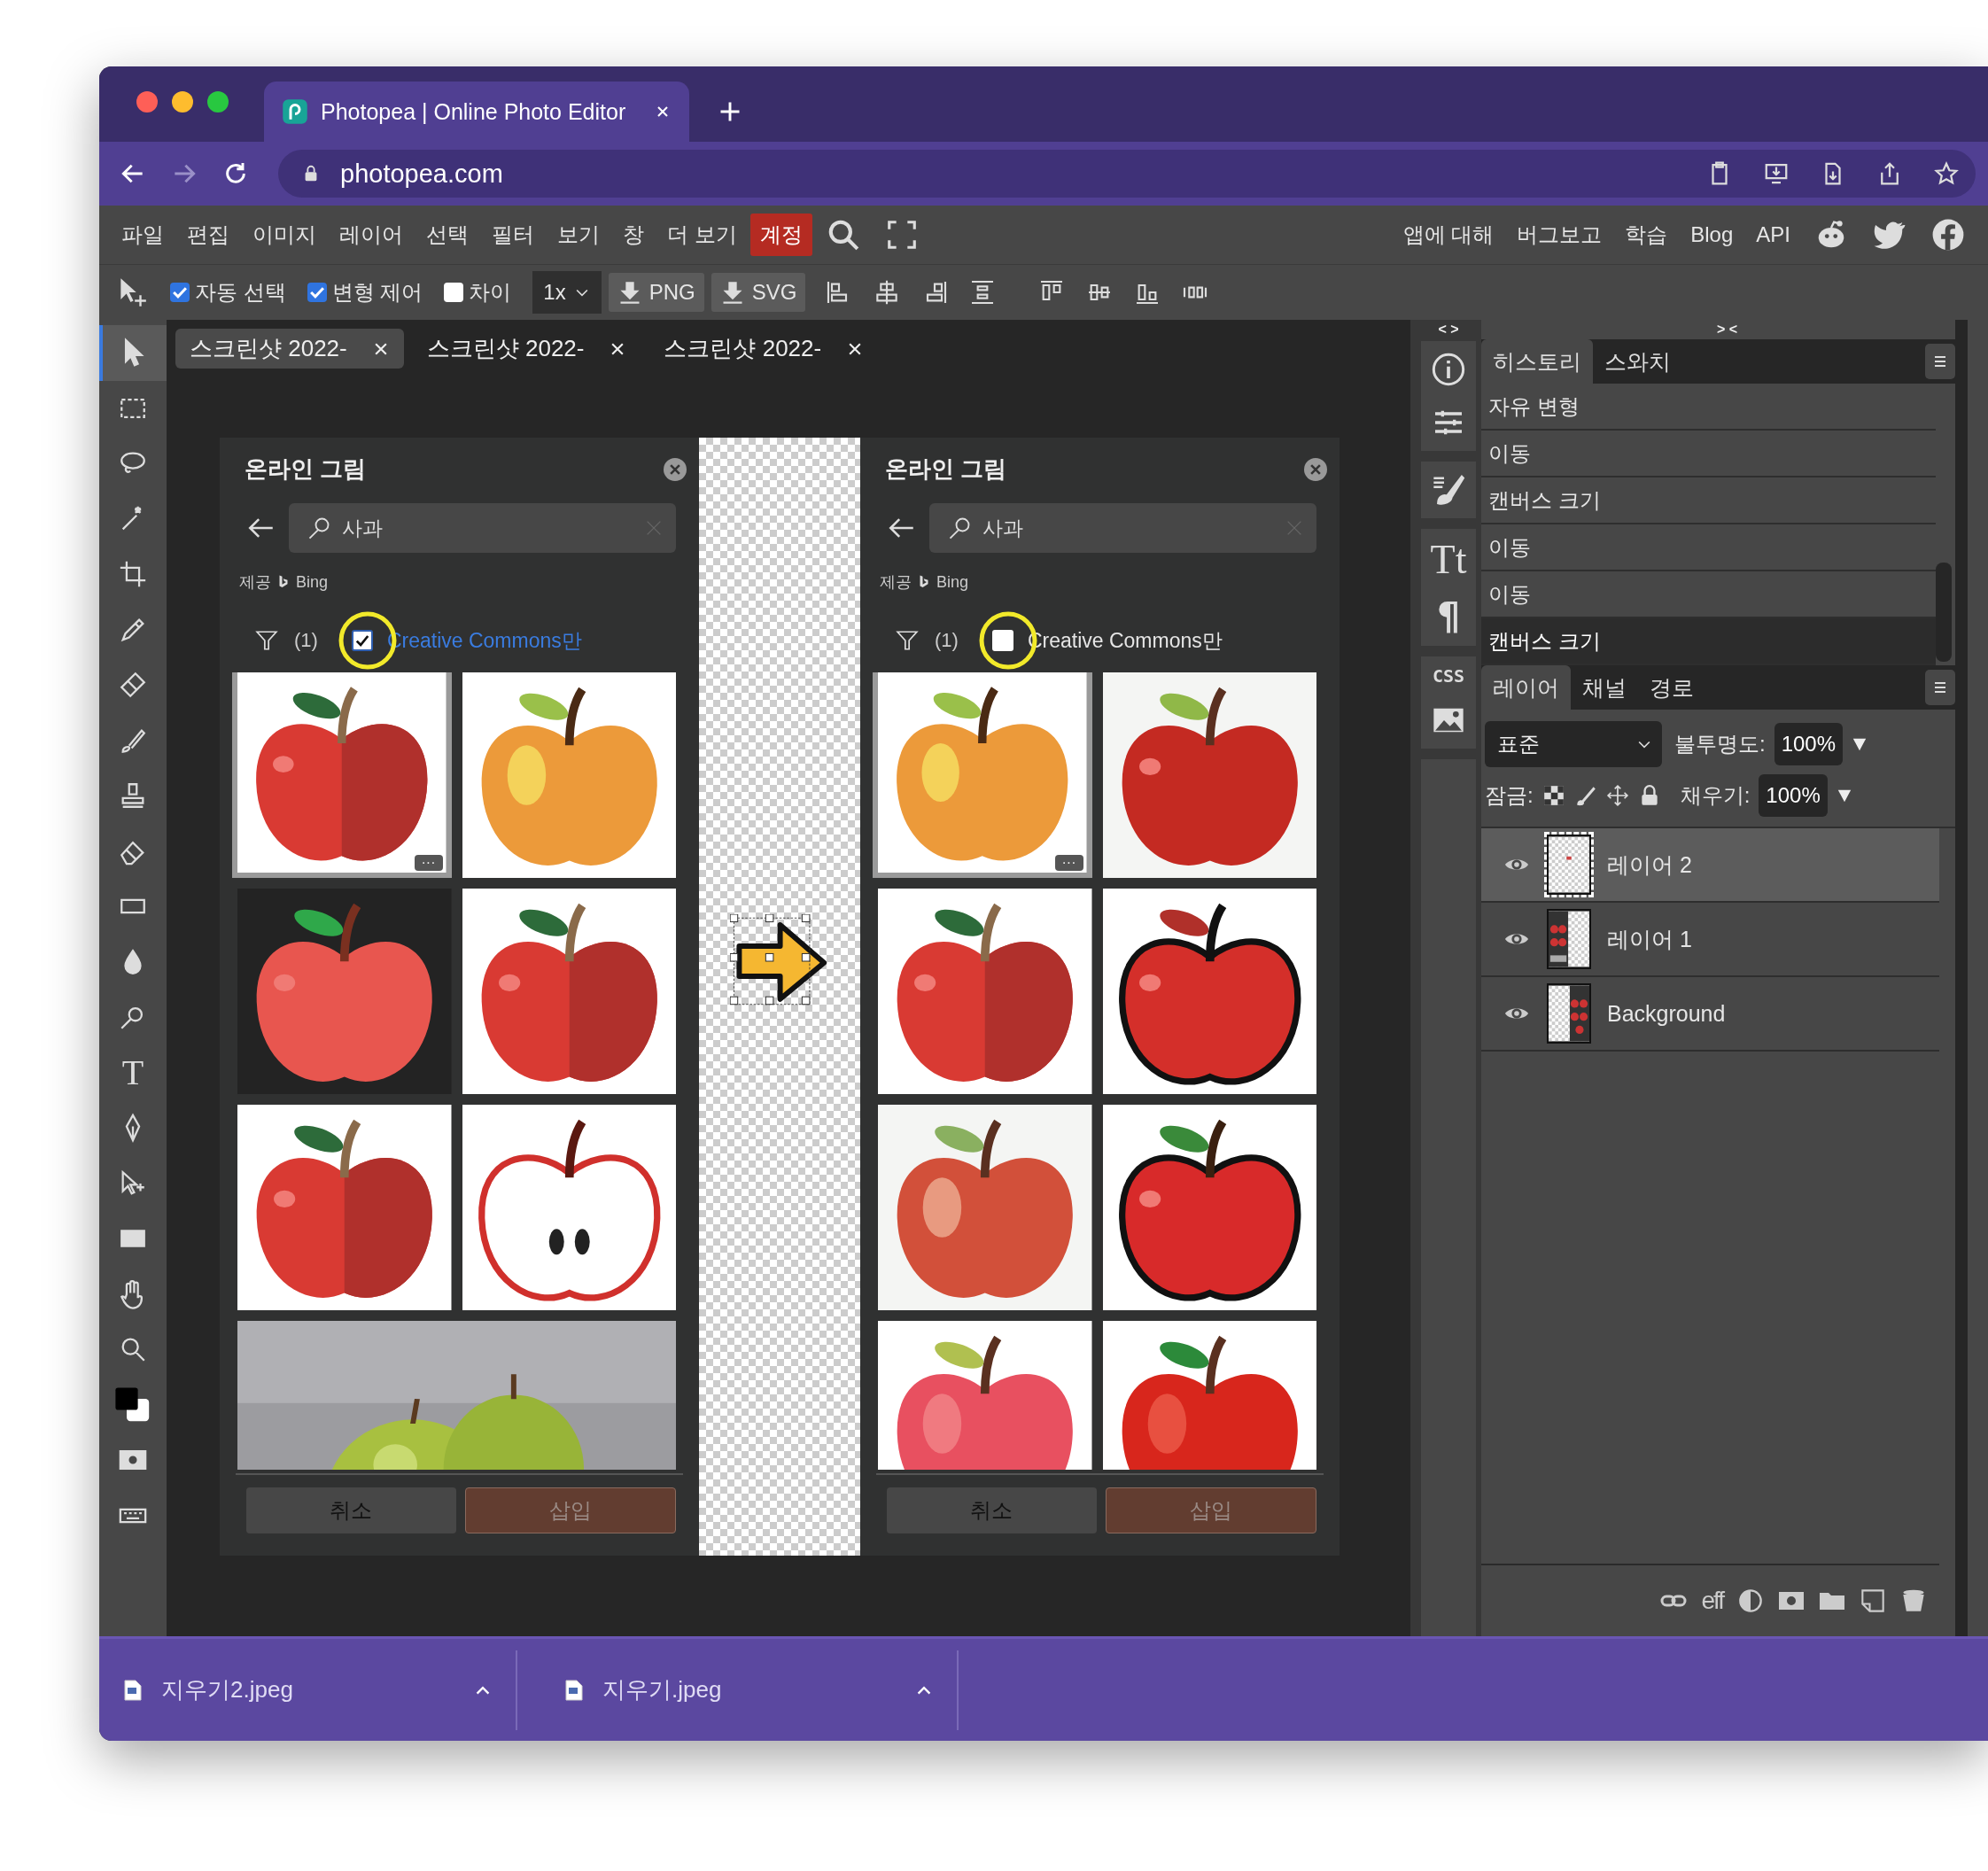 Image resolution: width=1988 pixels, height=1871 pixels. Describe the element at coordinates (1720, 744) in the screenshot. I see `opacity-label: 불투명도:` at that location.